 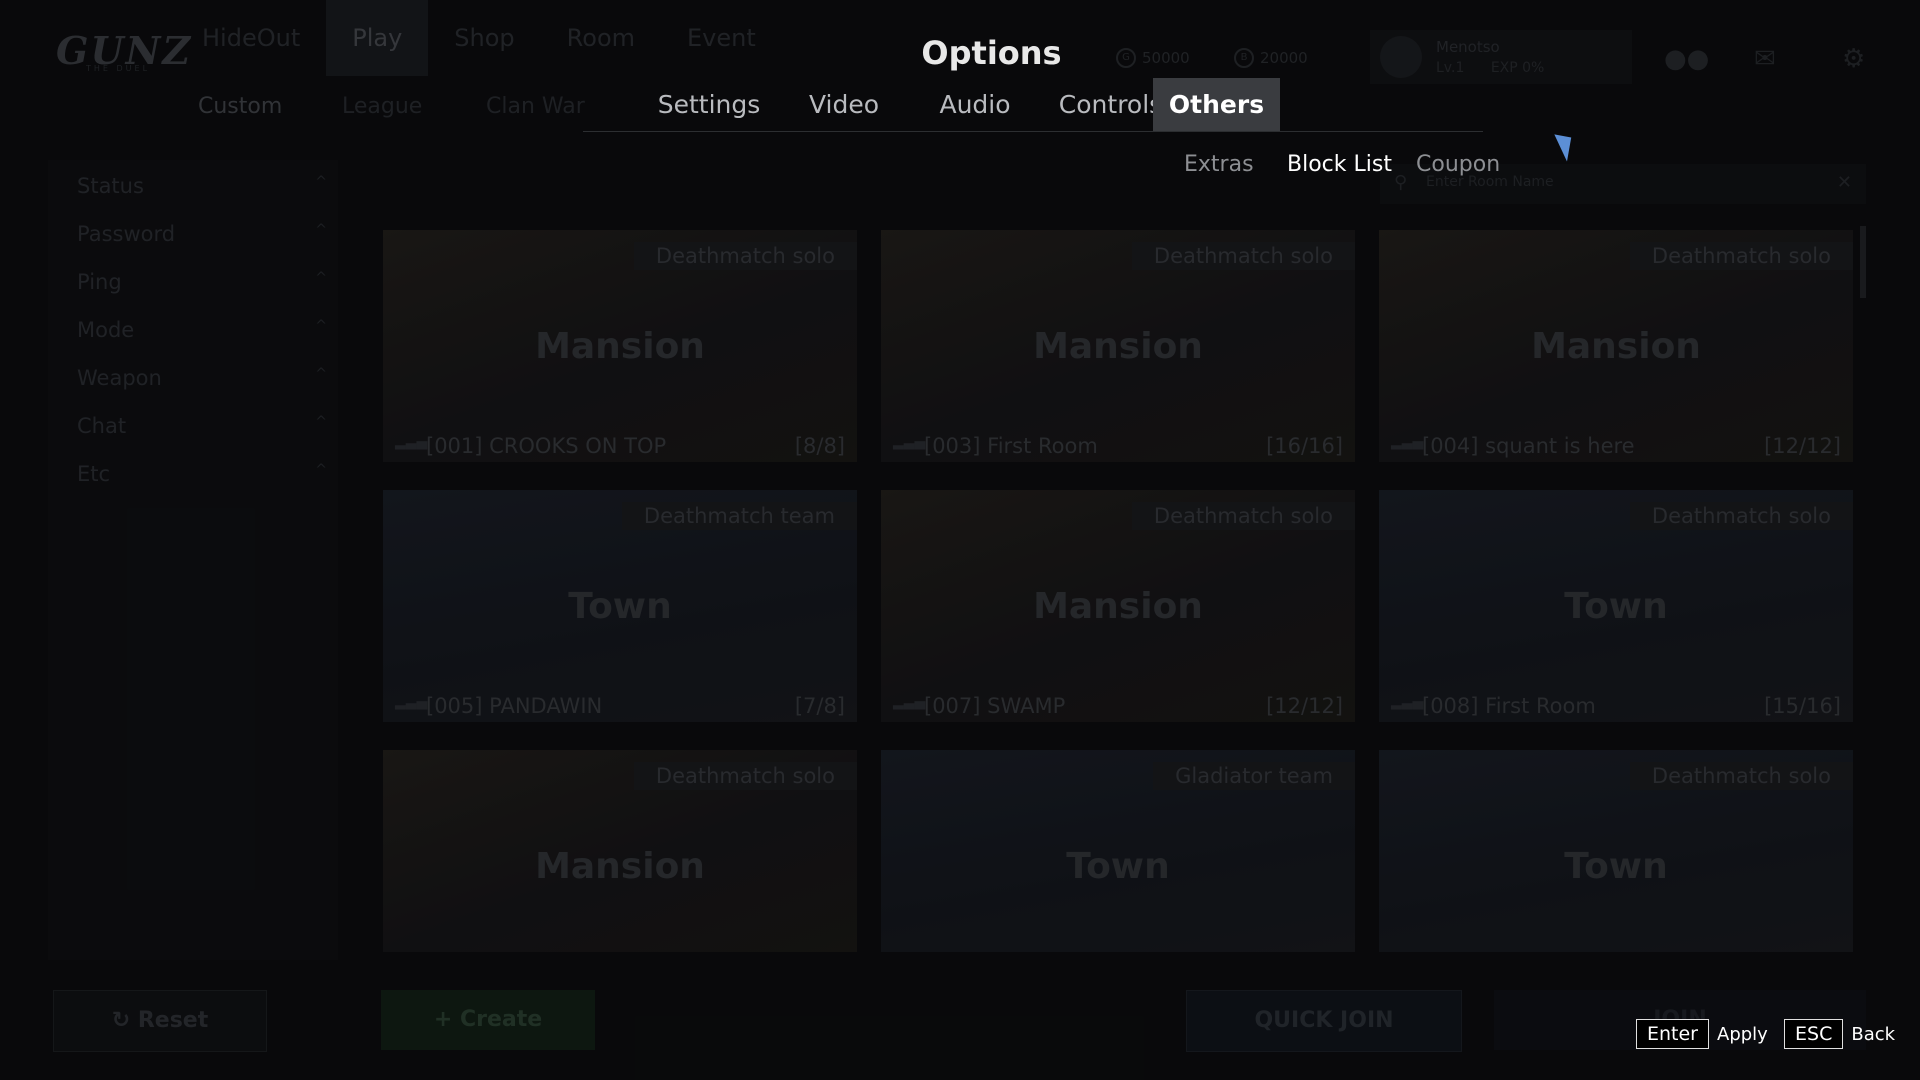 I want to click on subtab-block-list: Block List, so click(x=1339, y=164).